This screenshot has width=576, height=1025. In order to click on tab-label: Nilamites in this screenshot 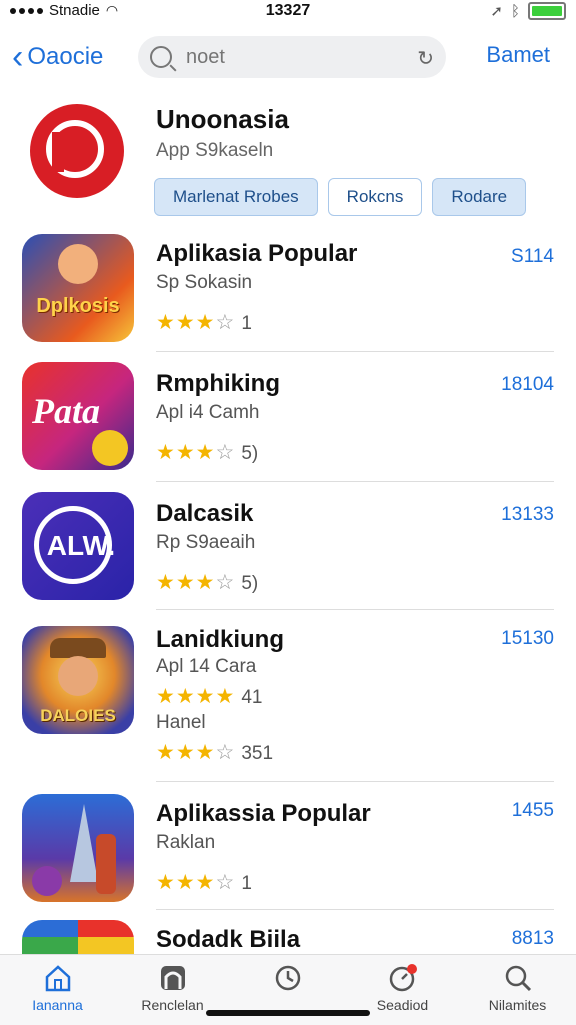, I will do `click(517, 1005)`.